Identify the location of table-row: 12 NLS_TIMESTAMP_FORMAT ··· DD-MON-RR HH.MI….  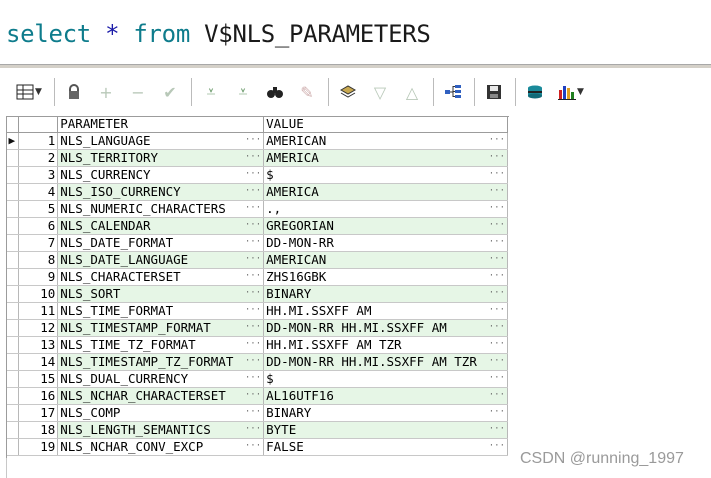
(257, 328).